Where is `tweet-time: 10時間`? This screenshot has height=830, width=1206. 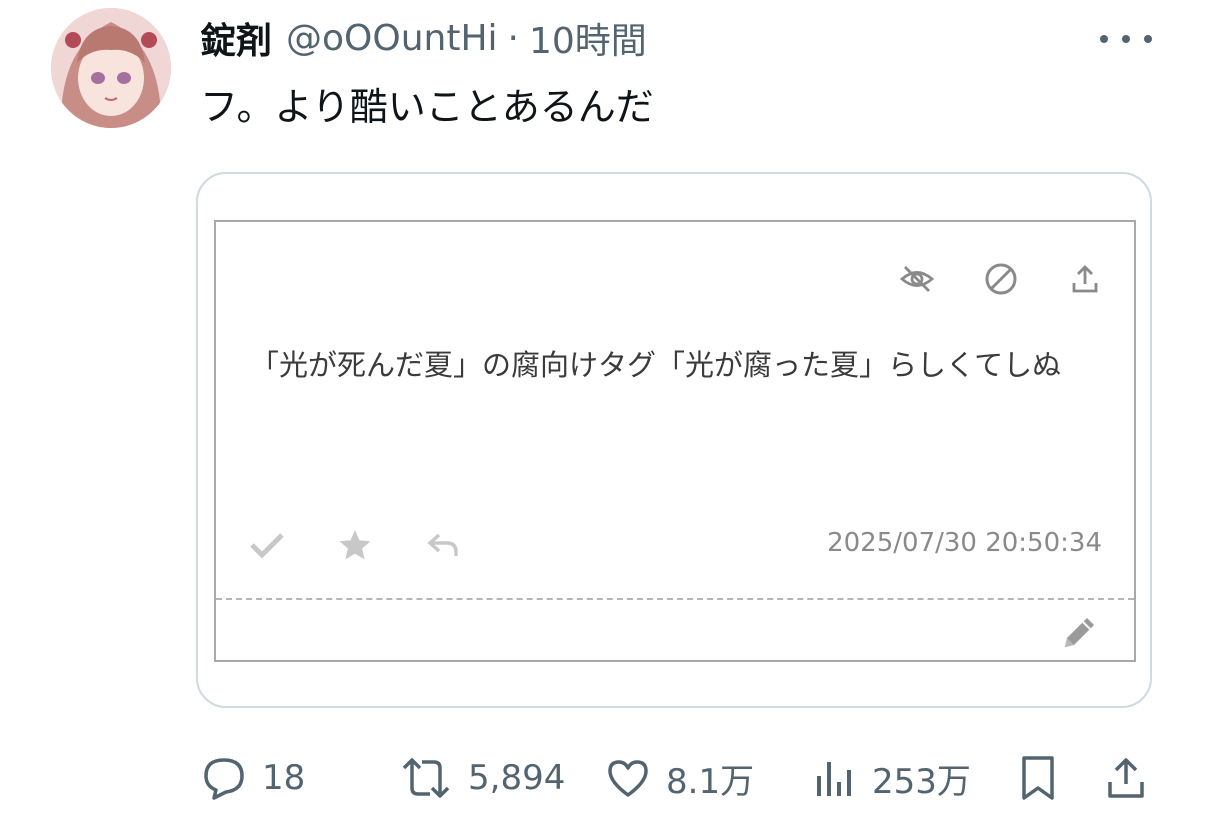
tweet-time: 10時間 is located at coordinates (588, 38).